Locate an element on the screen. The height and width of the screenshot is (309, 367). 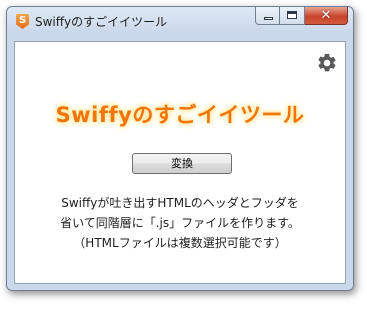
window-title: Swiffyのすごイイツール is located at coordinates (101, 22).